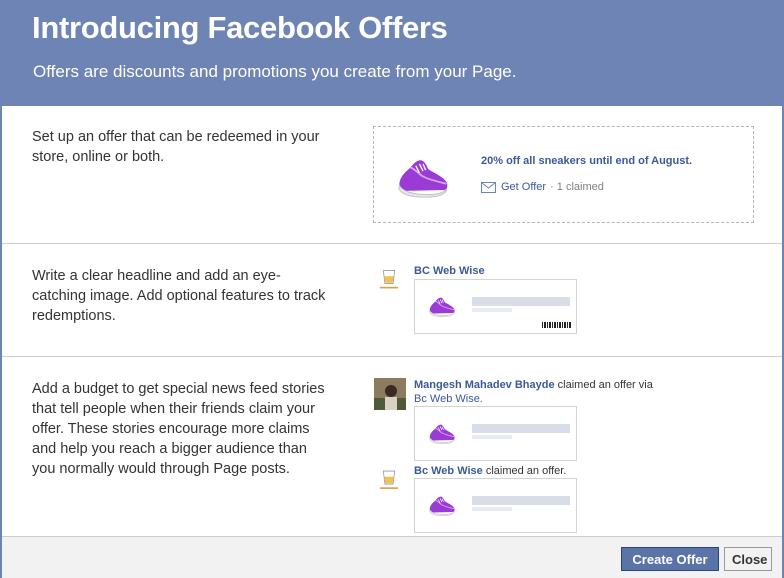 This screenshot has height=578, width=784. What do you see at coordinates (495, 433) in the screenshot?
I see `friend-story-card` at bounding box center [495, 433].